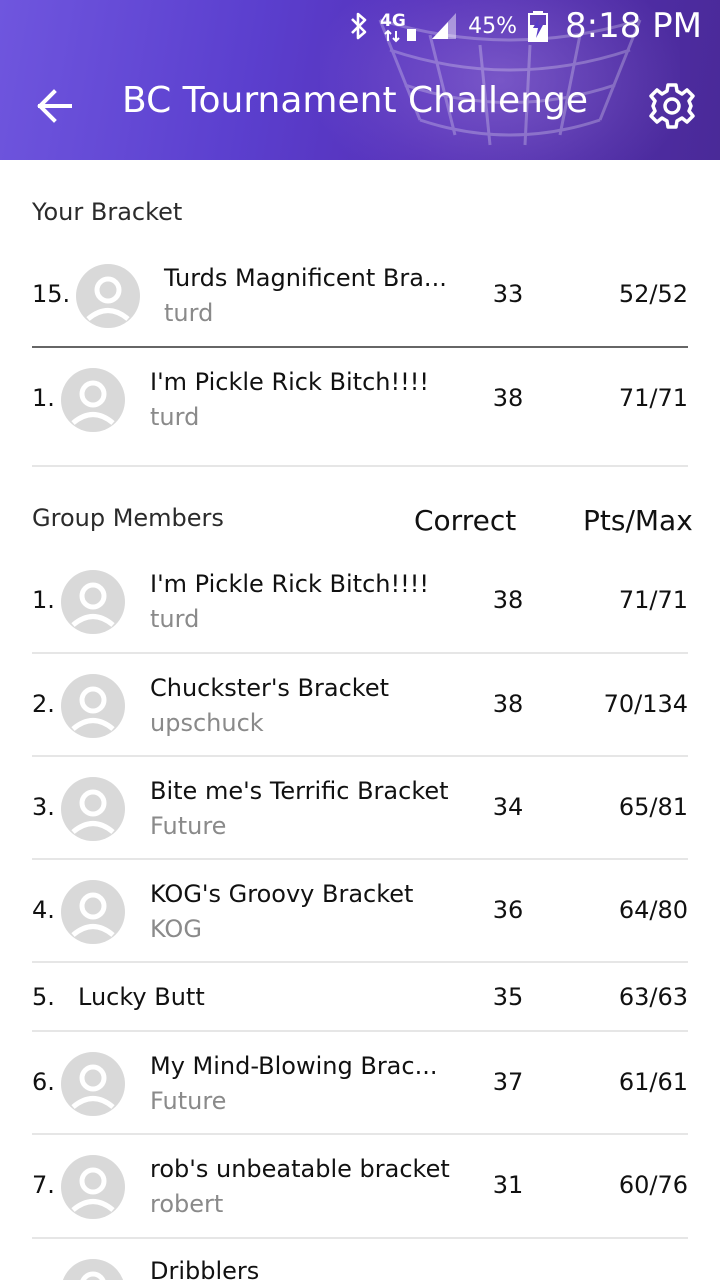 The width and height of the screenshot is (720, 1280). I want to click on battery-percent: 45%, so click(492, 26).